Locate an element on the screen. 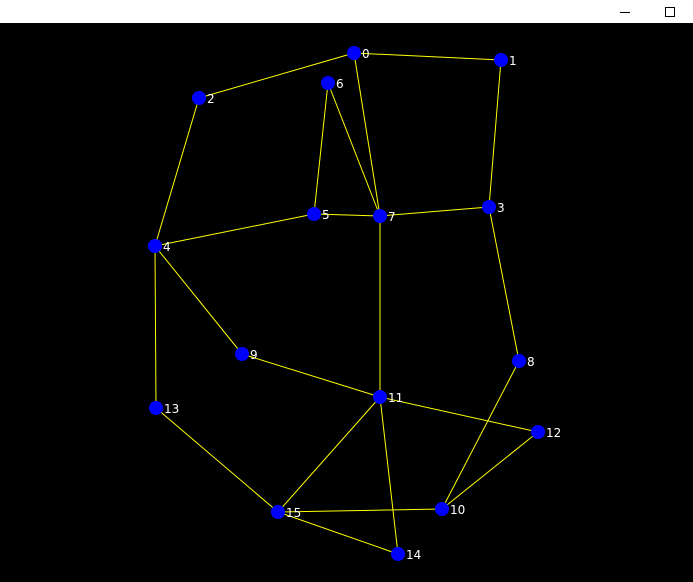 The image size is (693, 582). node-5: 5 is located at coordinates (318, 214).